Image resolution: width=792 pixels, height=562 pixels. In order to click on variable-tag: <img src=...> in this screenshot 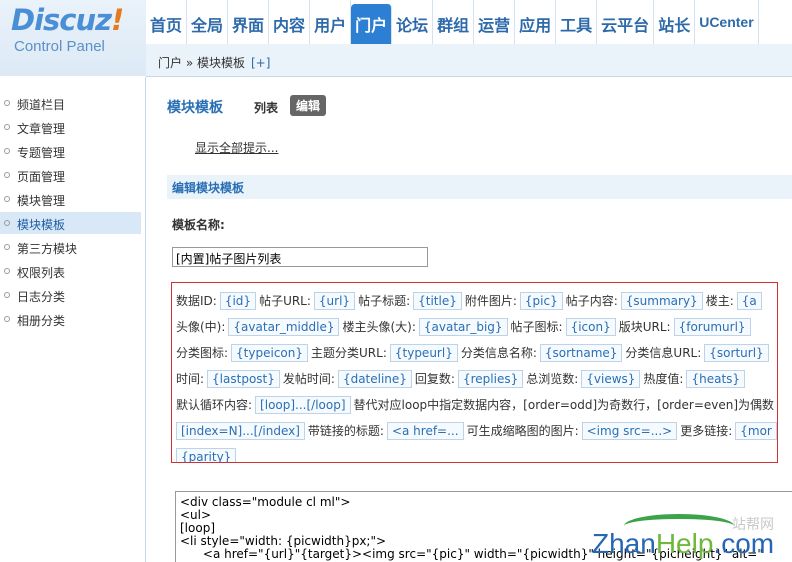, I will do `click(629, 431)`.